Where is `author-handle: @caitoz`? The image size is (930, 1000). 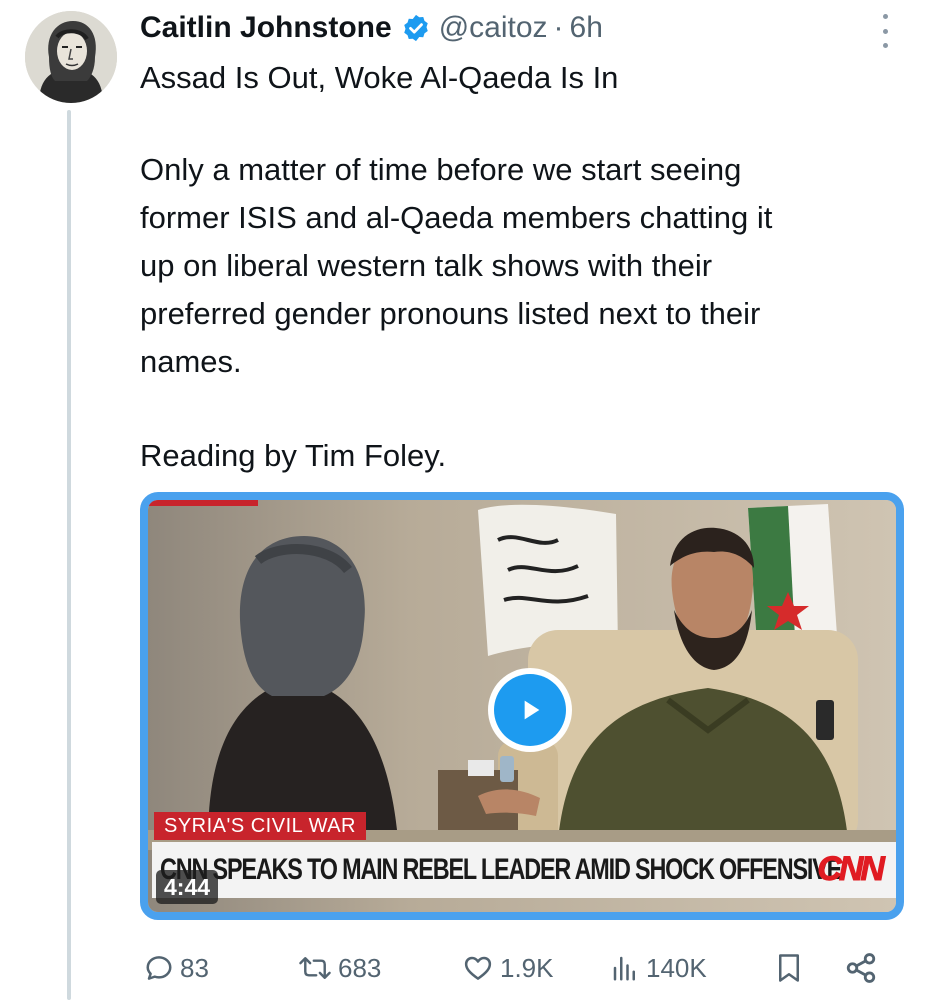 author-handle: @caitoz is located at coordinates (493, 28).